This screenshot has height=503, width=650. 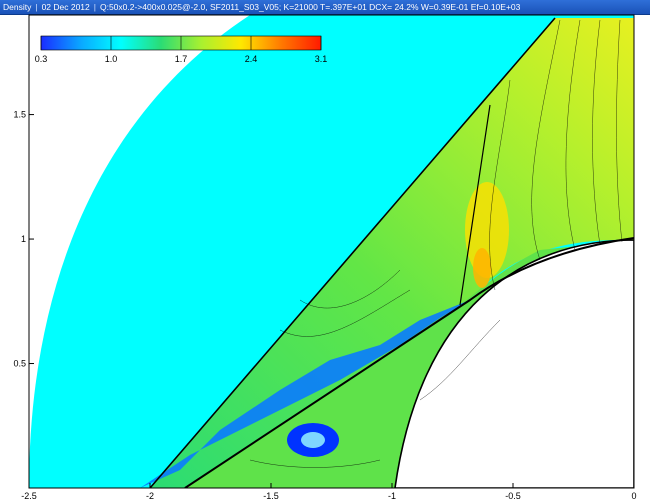 What do you see at coordinates (321, 59) in the screenshot?
I see `colorbar-label: 3.1` at bounding box center [321, 59].